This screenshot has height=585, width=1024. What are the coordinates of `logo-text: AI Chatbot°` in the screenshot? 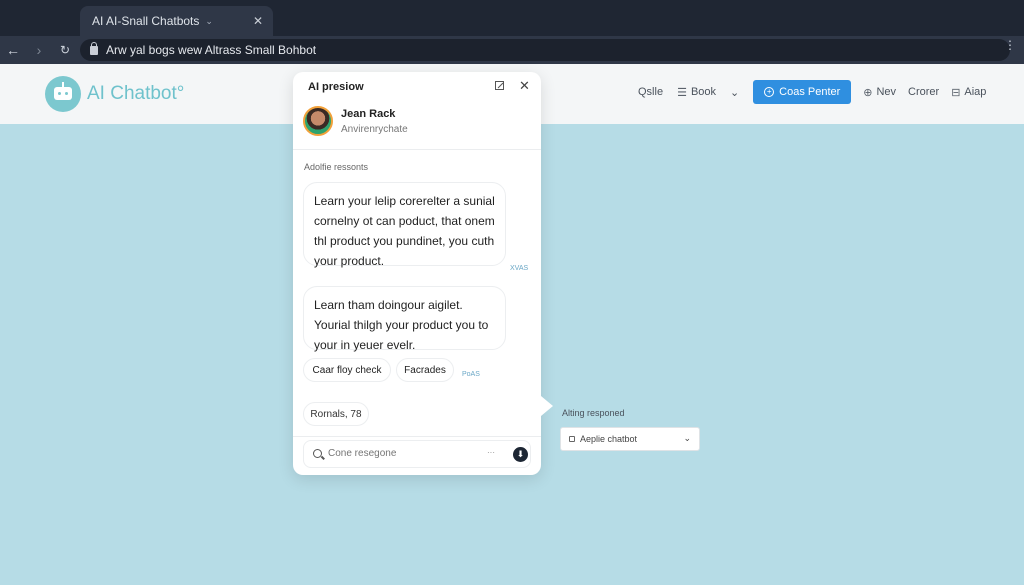 It's located at (136, 93).